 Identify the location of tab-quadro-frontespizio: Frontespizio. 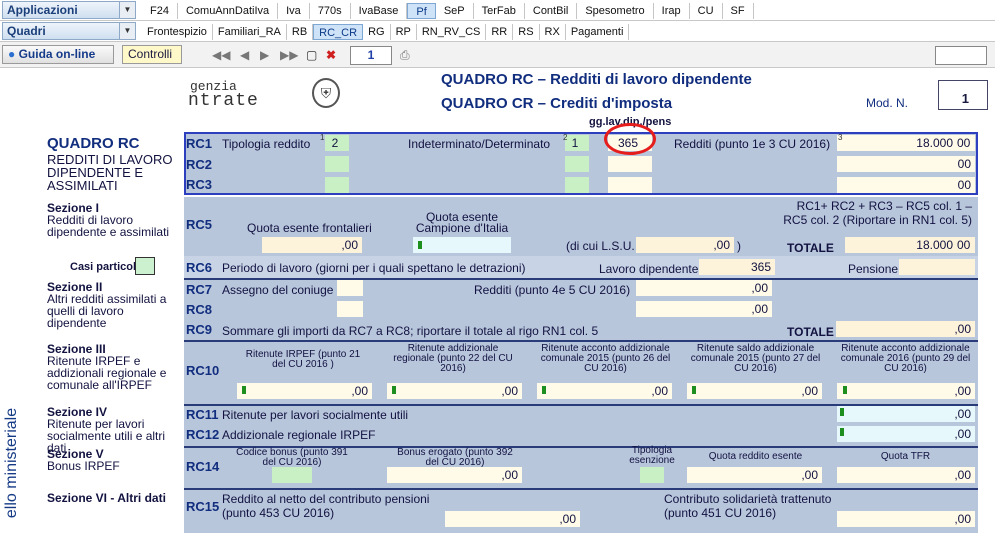
(177, 32).